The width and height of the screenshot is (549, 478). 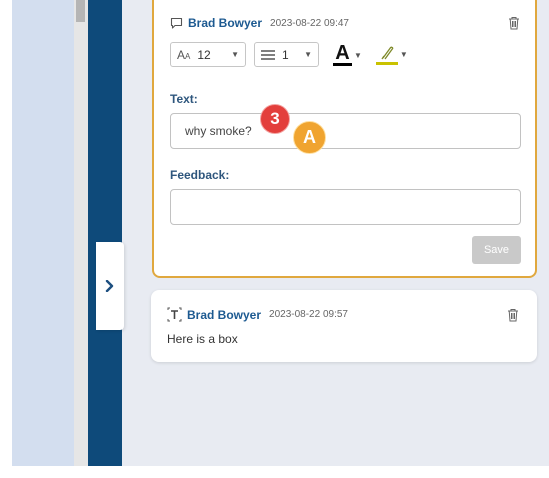 I want to click on scrollbar-thumb, so click(x=80, y=11).